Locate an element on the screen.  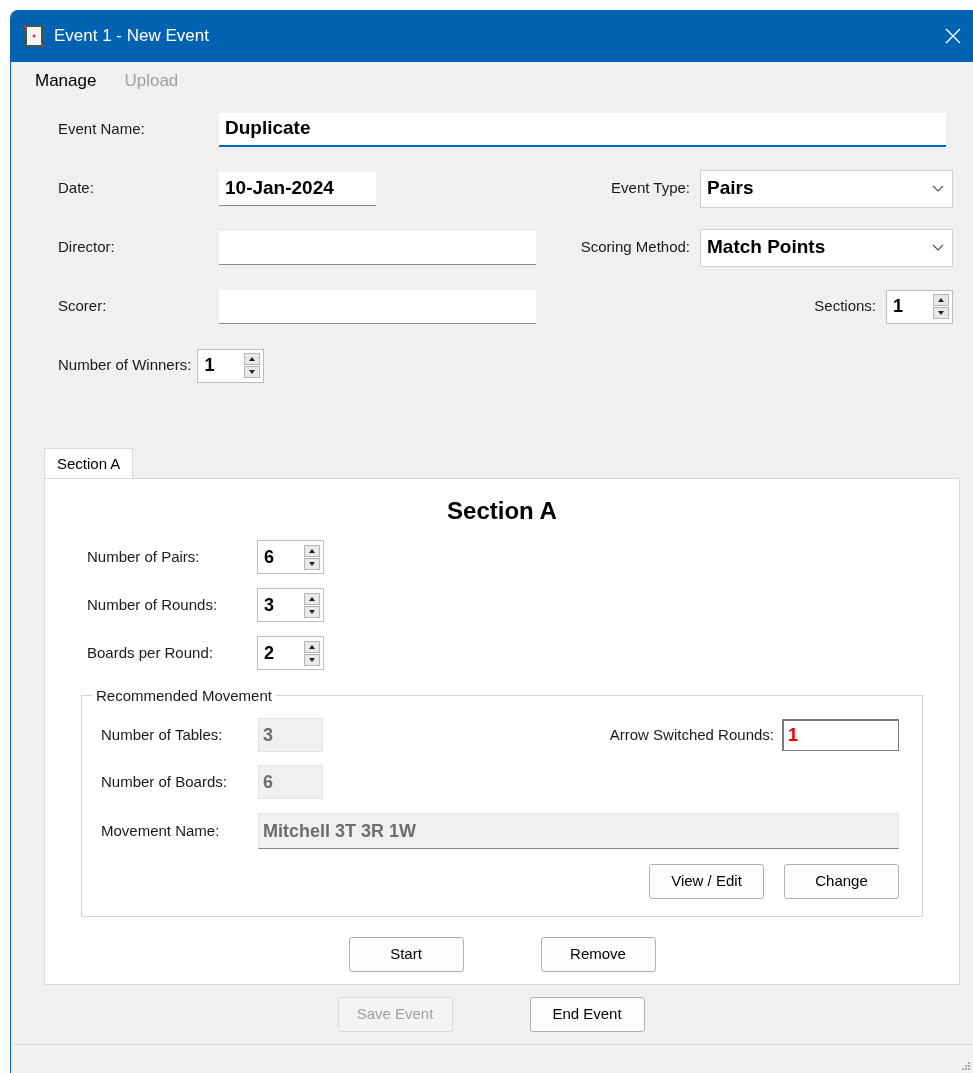
number-spinner: 6 is located at coordinates (290, 557).